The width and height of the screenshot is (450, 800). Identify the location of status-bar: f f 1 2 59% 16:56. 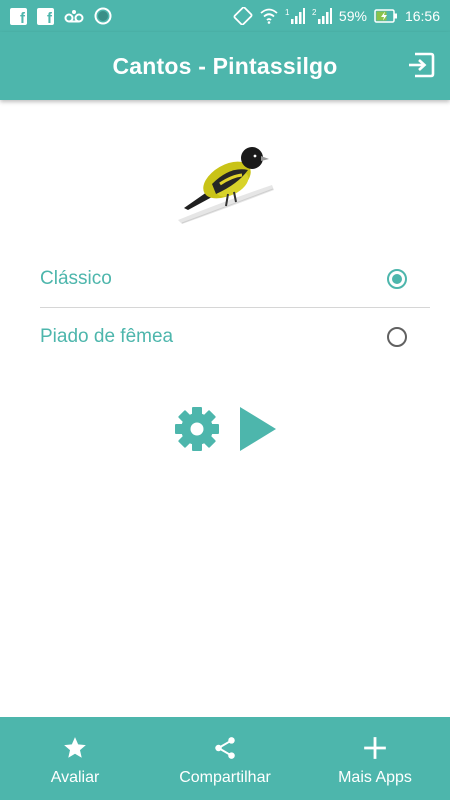
(225, 16).